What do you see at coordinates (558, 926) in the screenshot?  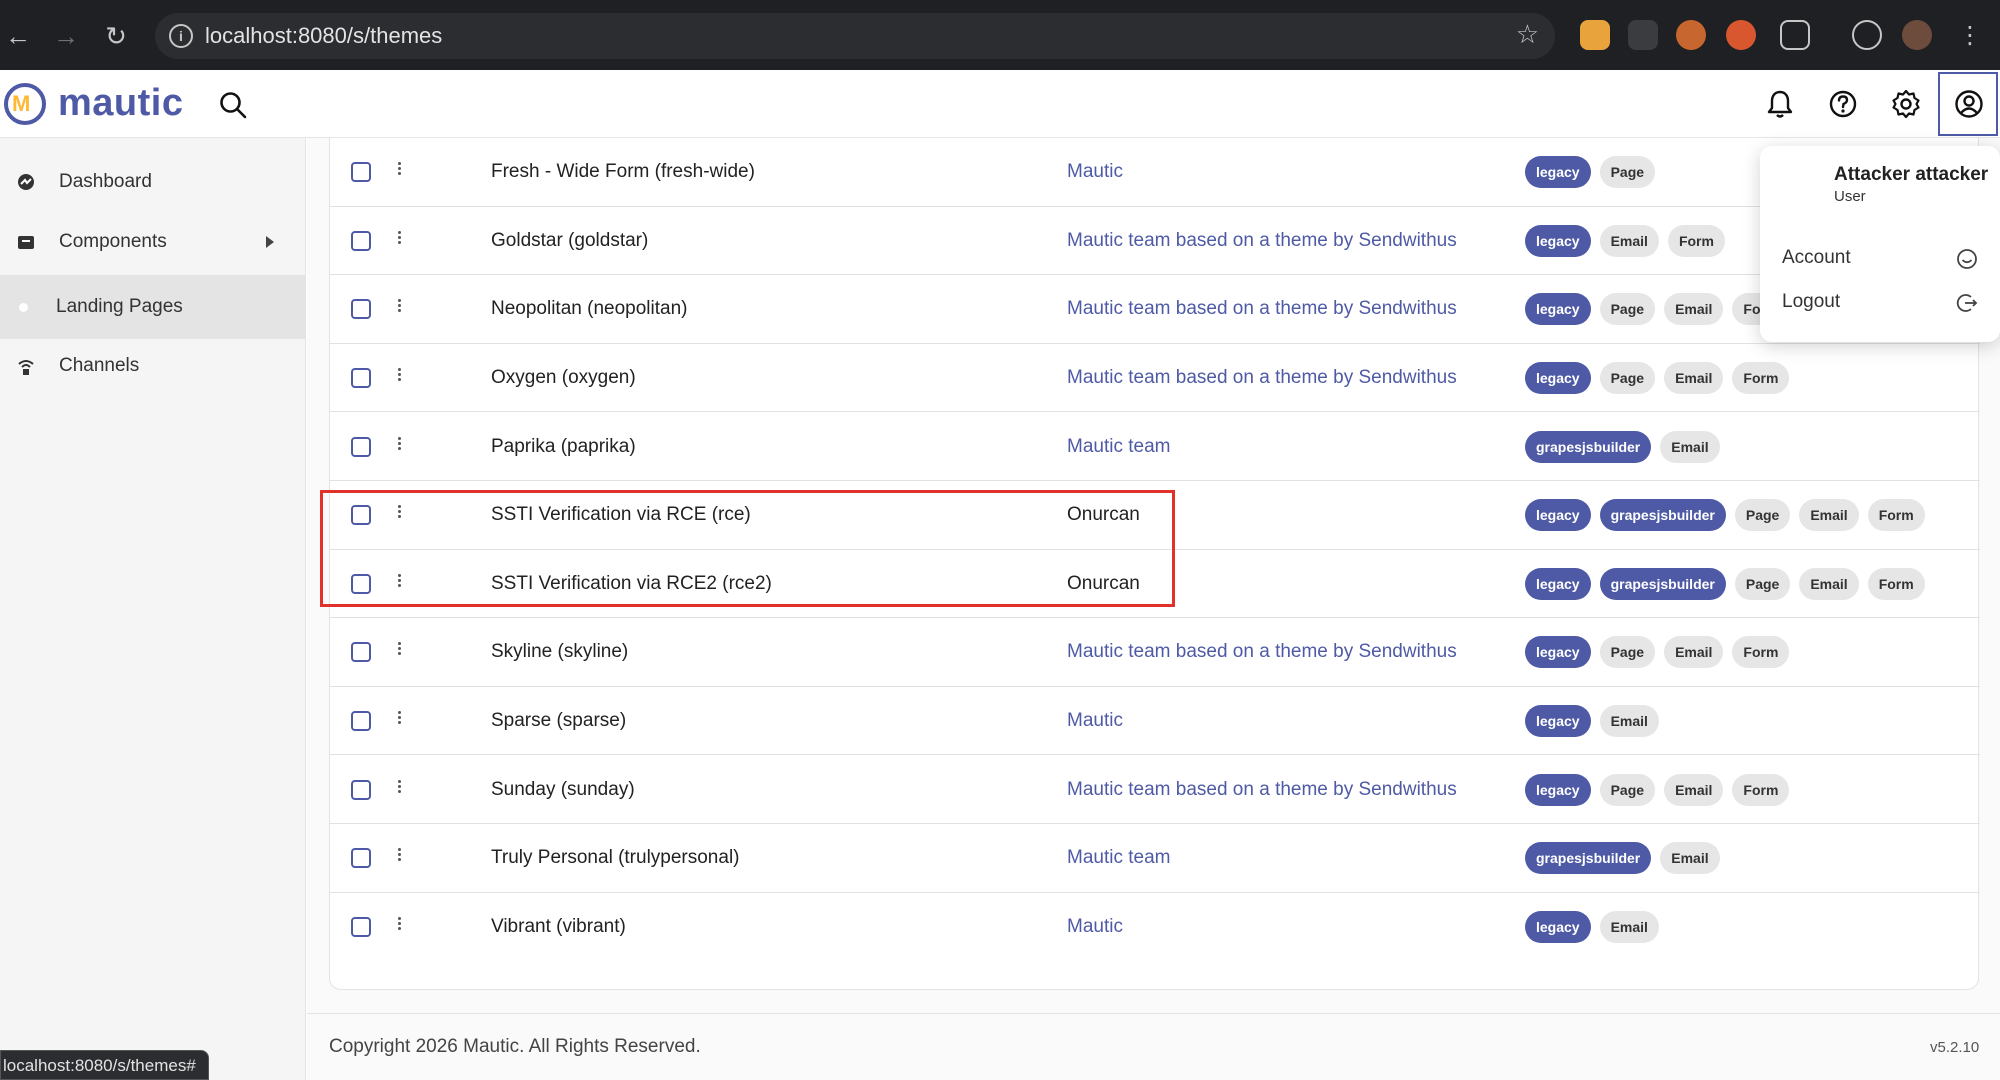 I see `theme-name: Vibrant (vibrant)` at bounding box center [558, 926].